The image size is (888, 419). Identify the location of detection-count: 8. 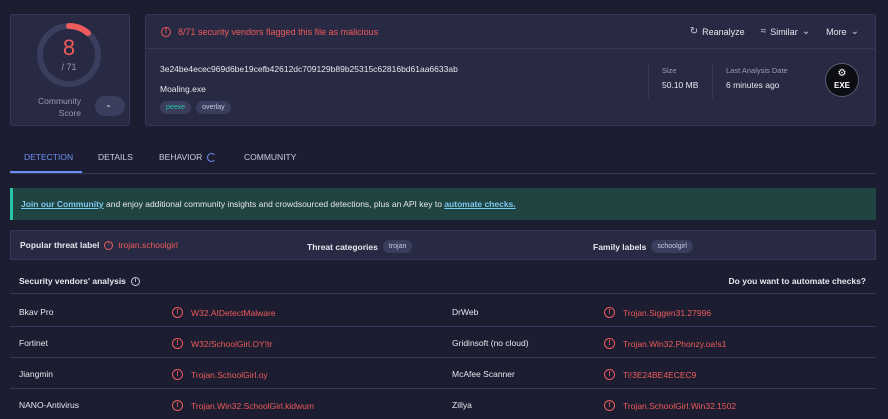
(69, 47).